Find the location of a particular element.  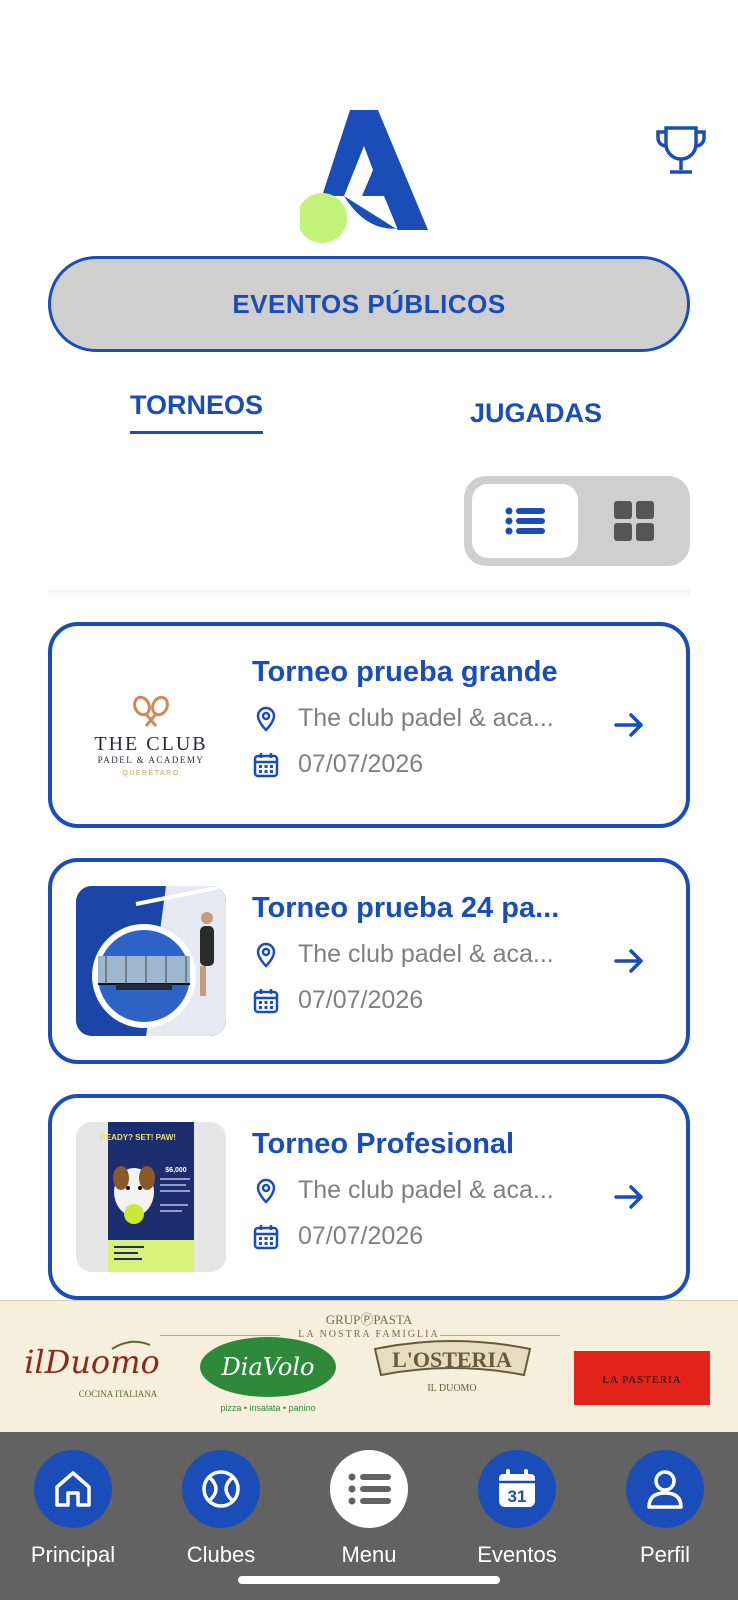

trophy-icon is located at coordinates (681, 151).